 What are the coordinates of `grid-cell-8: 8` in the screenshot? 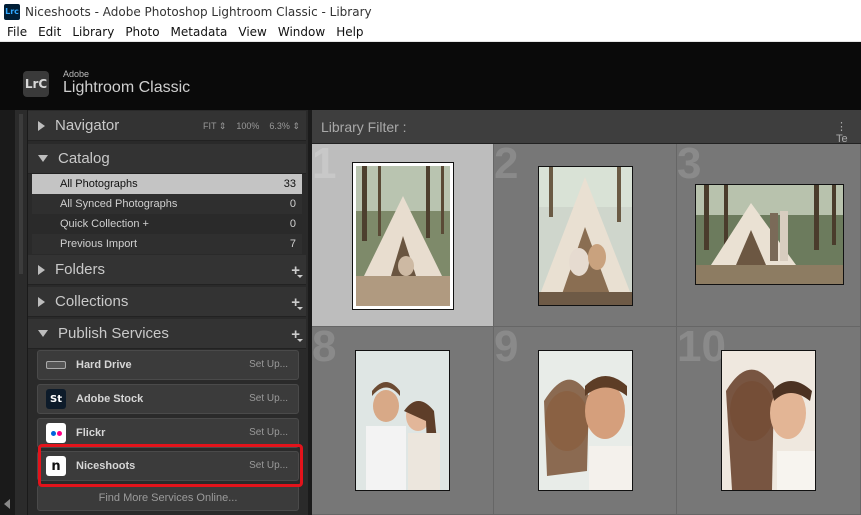 It's located at (403, 421).